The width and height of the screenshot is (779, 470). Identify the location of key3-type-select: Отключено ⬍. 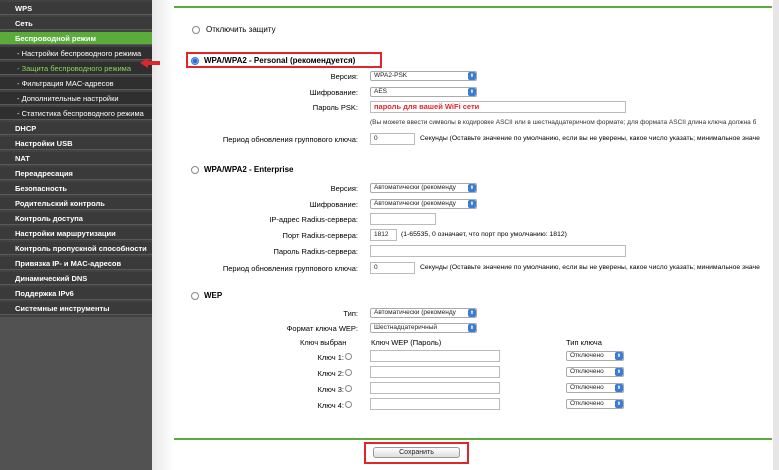
(595, 388).